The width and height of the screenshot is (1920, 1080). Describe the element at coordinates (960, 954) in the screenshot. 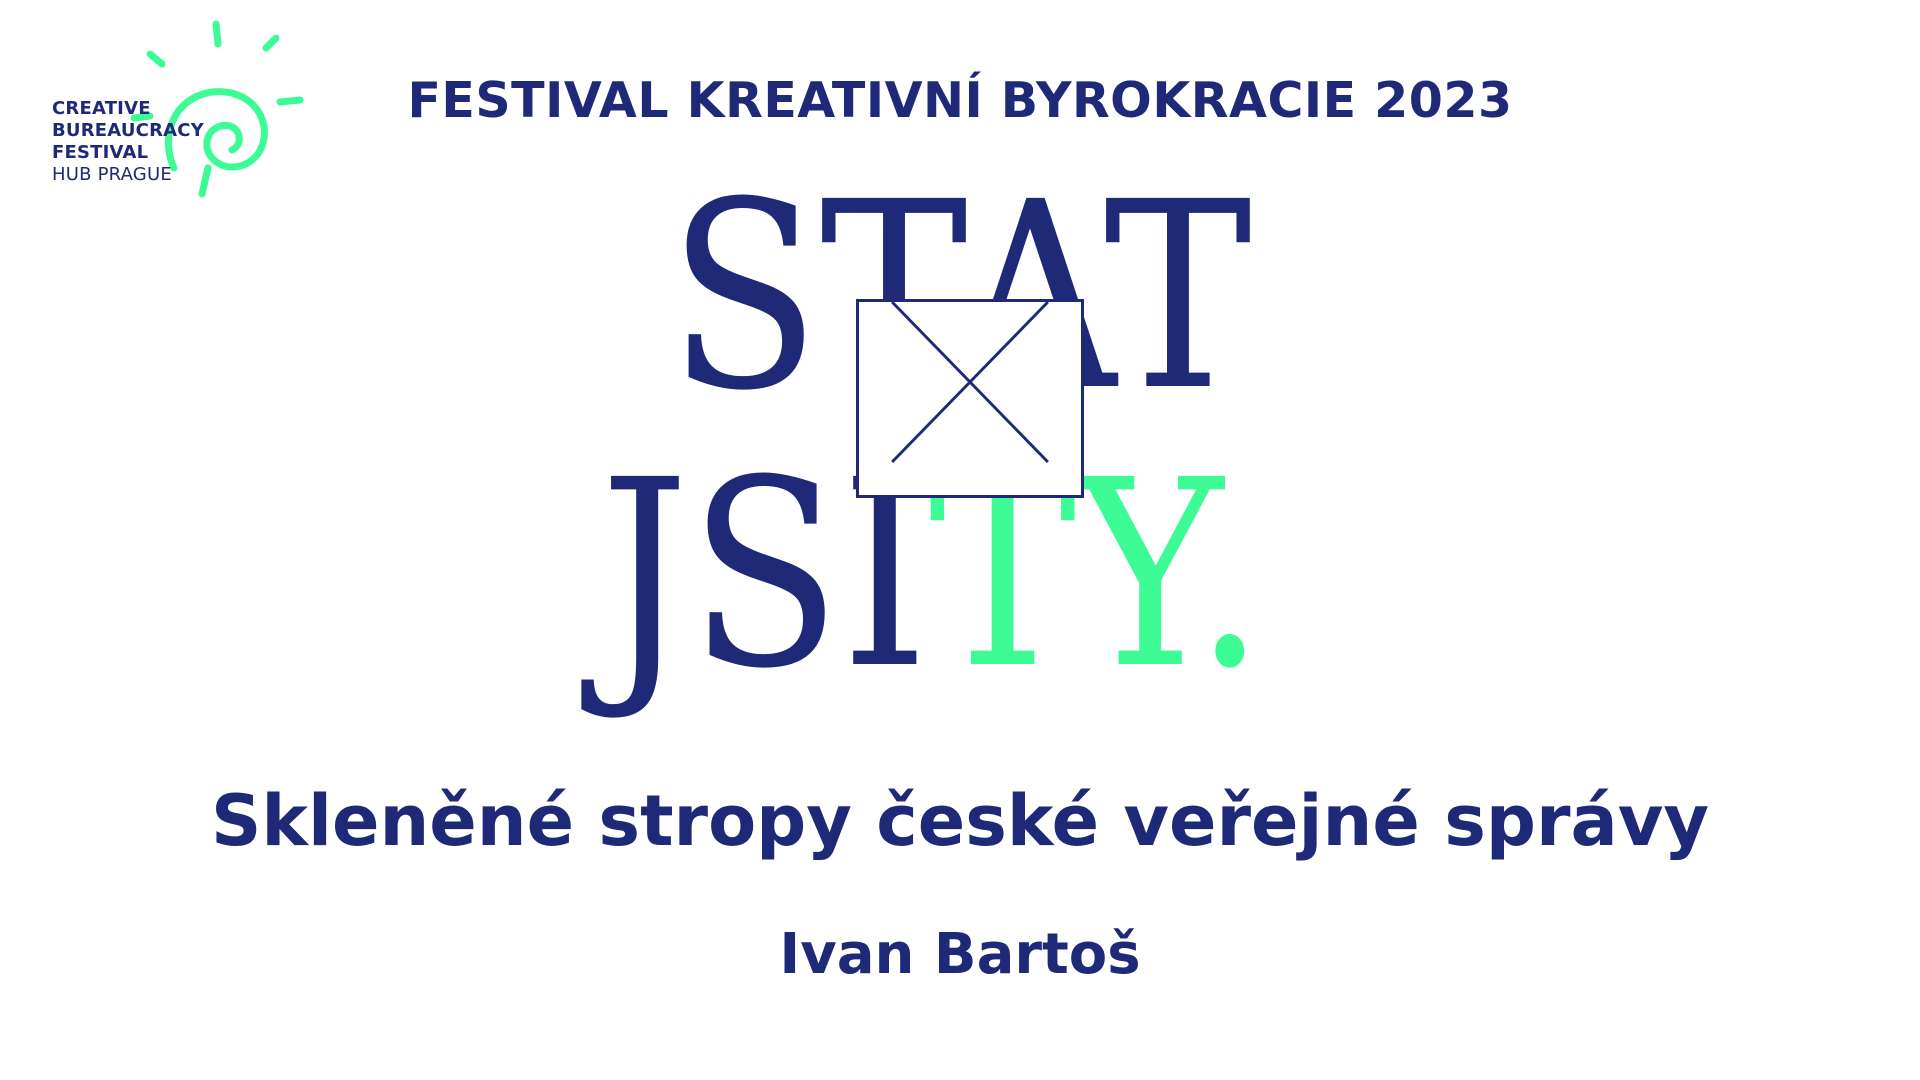

I see `speaker-name: Ivan Bartoš` at that location.